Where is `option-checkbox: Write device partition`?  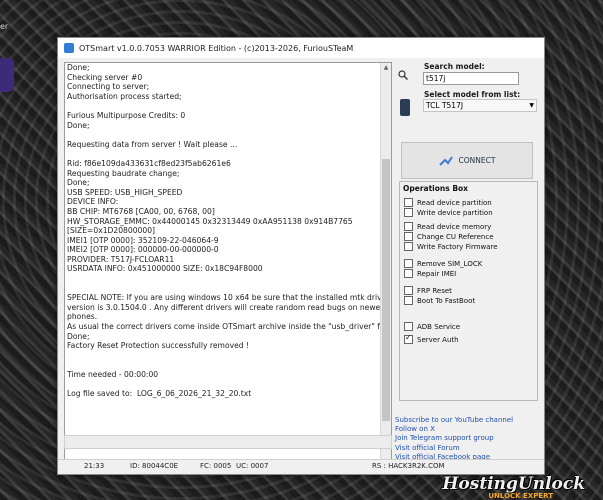 option-checkbox: Write device partition is located at coordinates (448, 212).